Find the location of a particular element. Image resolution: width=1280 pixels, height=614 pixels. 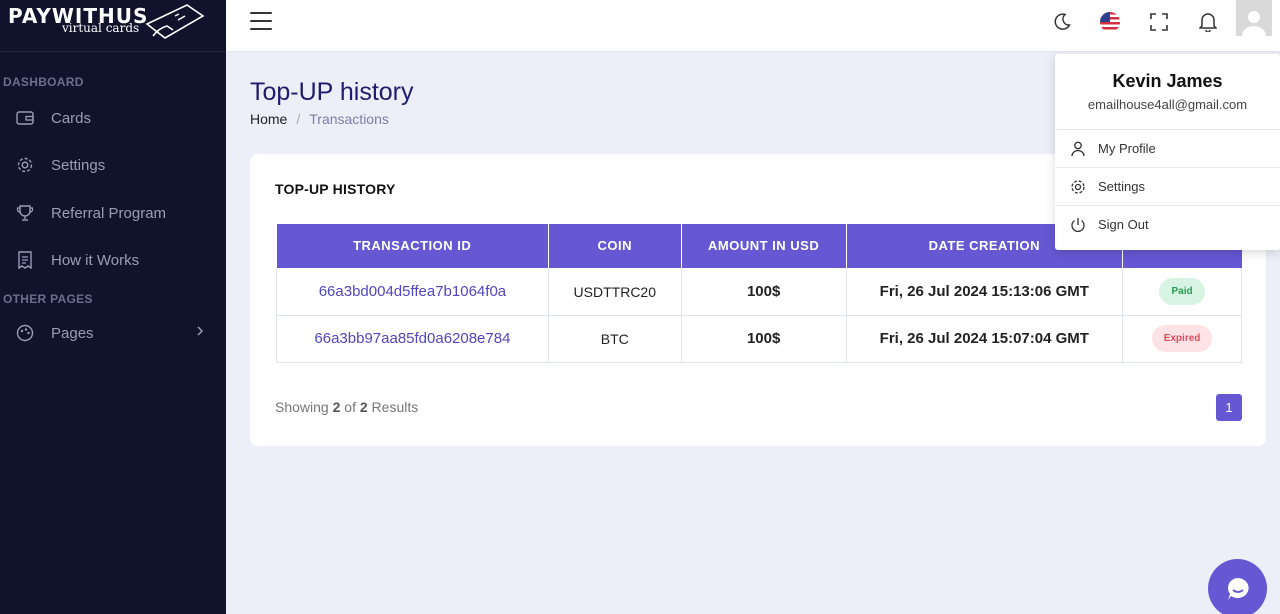

bell-icon is located at coordinates (1208, 22).